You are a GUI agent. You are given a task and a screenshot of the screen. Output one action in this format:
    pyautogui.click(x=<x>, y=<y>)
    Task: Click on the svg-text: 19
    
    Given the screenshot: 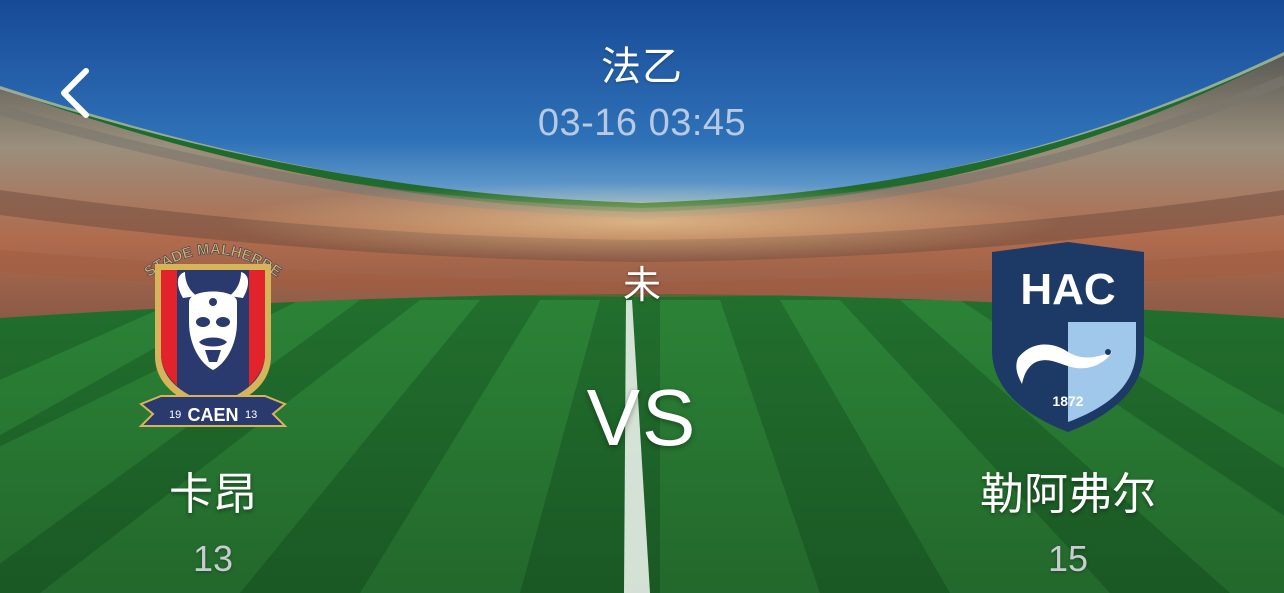 What is the action you would take?
    pyautogui.click(x=175, y=415)
    